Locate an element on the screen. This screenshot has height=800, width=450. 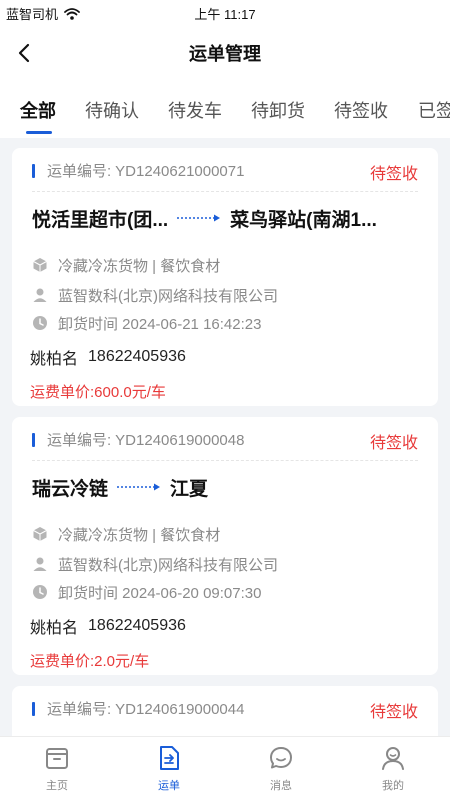
freight-price: 运费单价:600.0元/车 is located at coordinates (98, 392).